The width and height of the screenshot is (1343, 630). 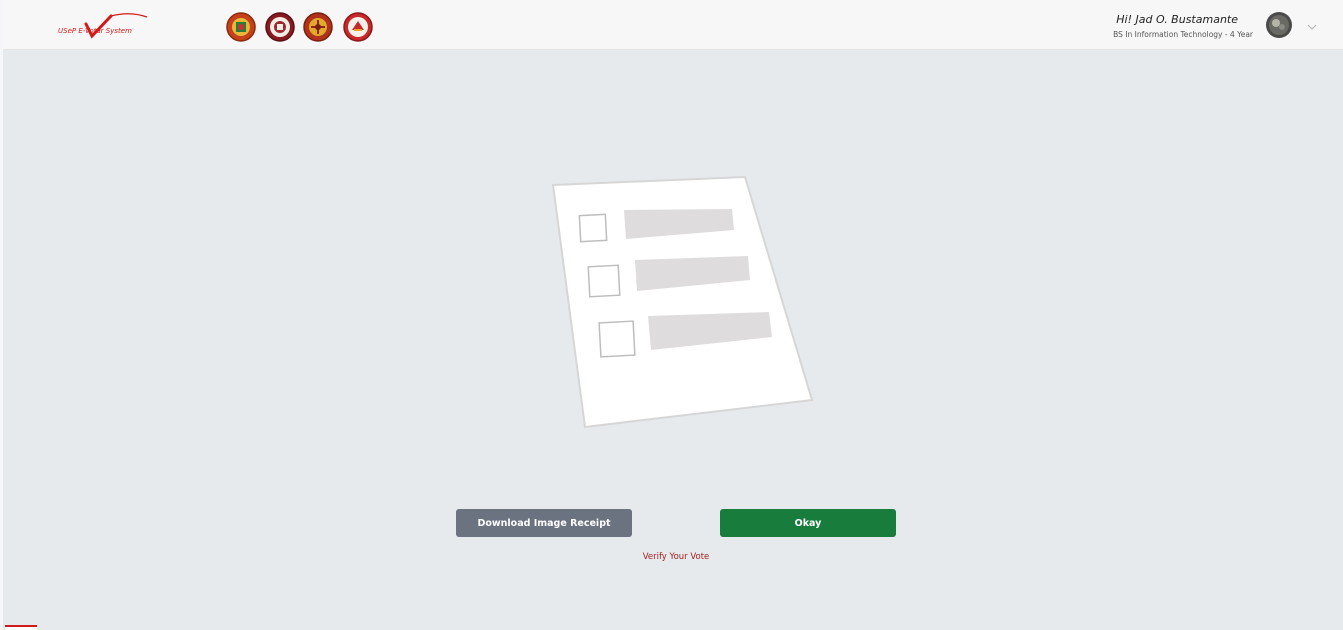 I want to click on logo-checkmark-icon, so click(x=116, y=26).